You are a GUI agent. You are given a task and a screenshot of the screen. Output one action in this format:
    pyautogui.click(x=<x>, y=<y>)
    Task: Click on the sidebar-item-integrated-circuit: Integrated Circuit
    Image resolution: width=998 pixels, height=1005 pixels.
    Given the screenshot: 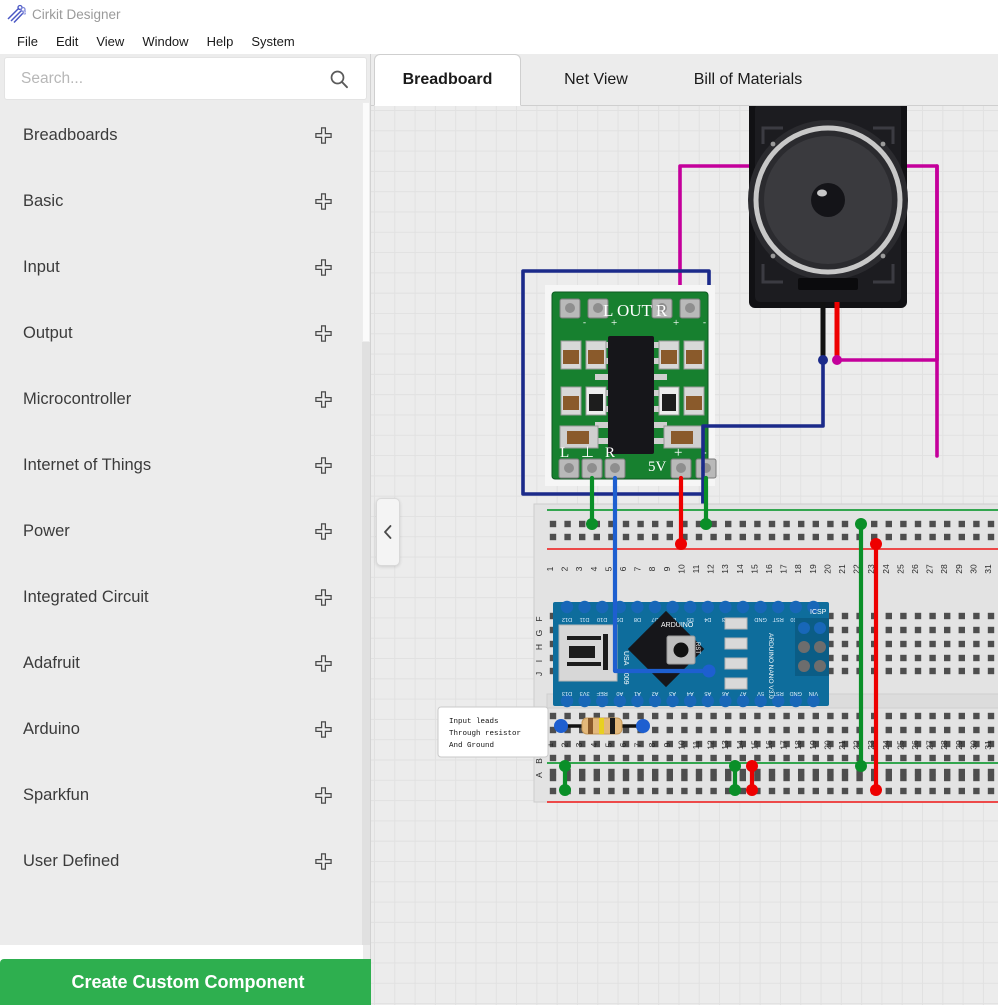 What is the action you would take?
    pyautogui.click(x=181, y=597)
    